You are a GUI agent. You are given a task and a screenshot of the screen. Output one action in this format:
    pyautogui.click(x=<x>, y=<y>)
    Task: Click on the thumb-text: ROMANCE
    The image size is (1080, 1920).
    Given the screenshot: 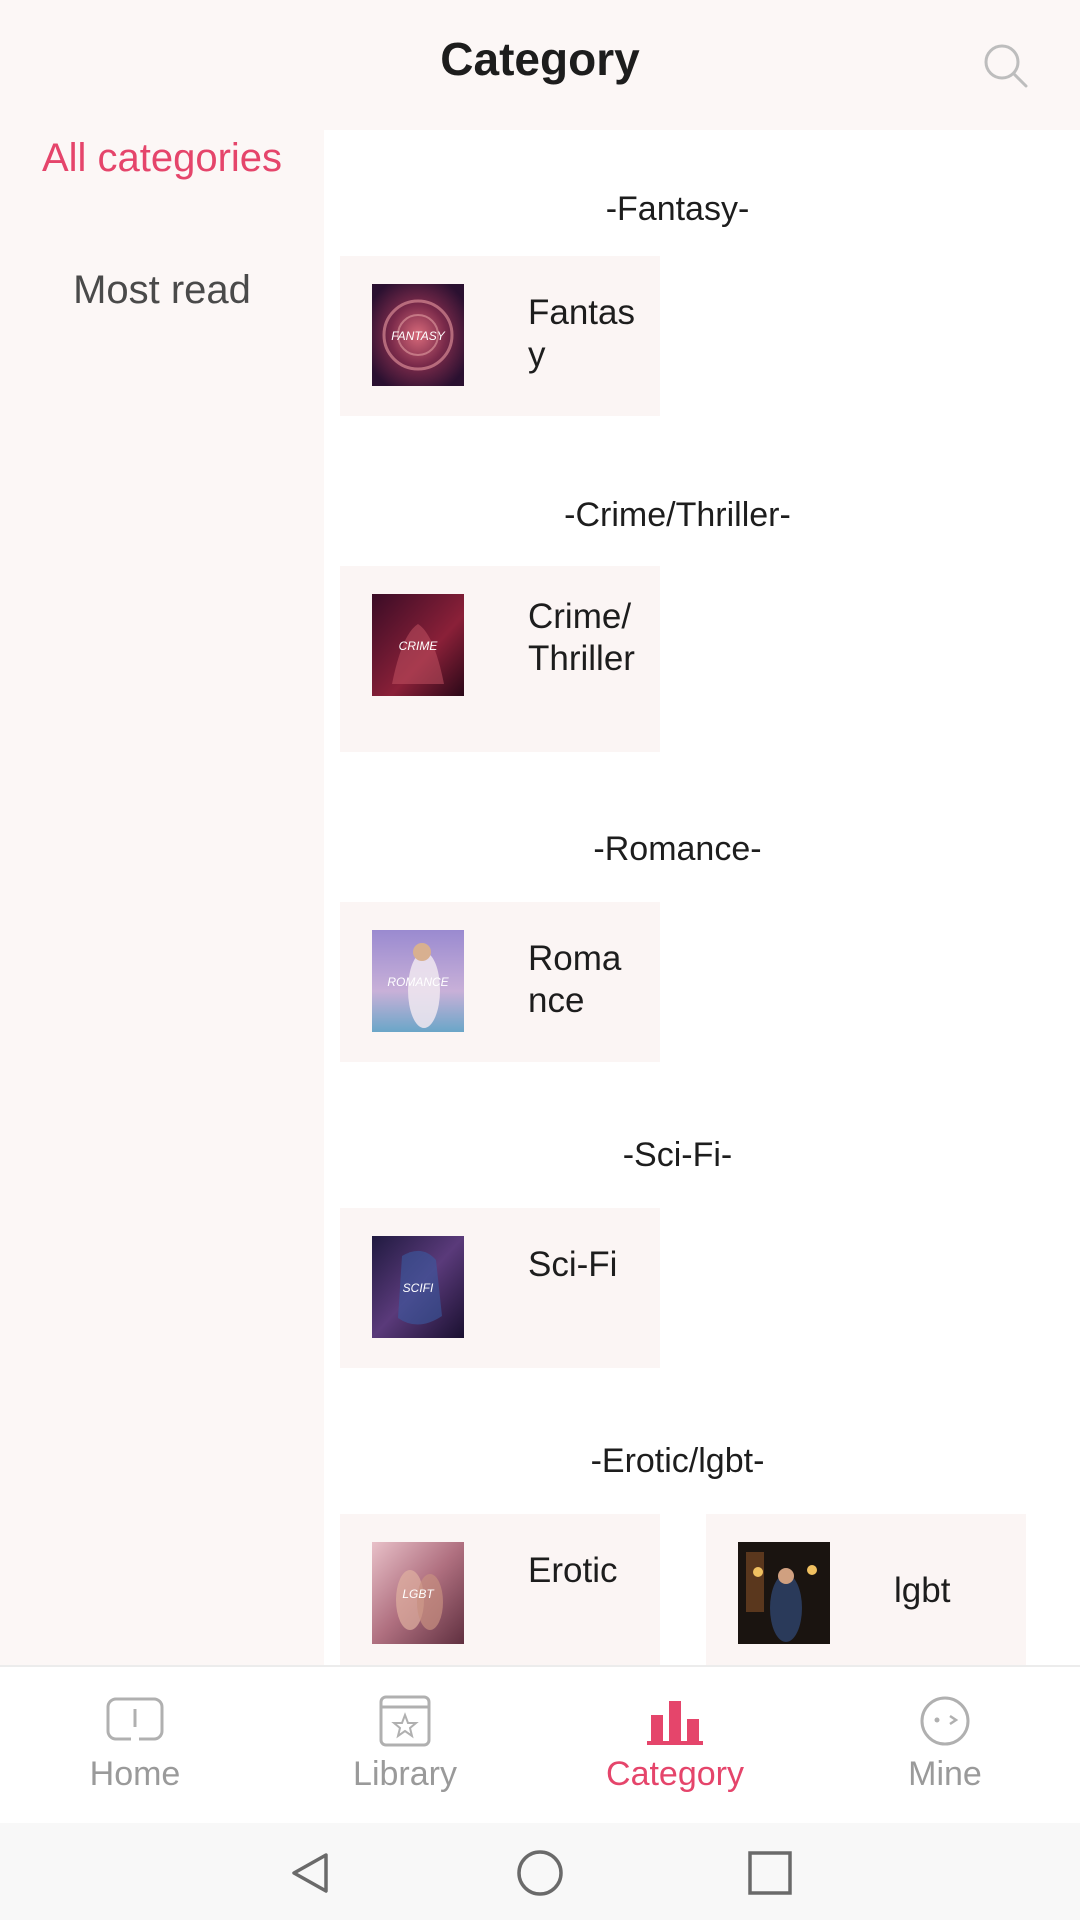 What is the action you would take?
    pyautogui.click(x=418, y=982)
    